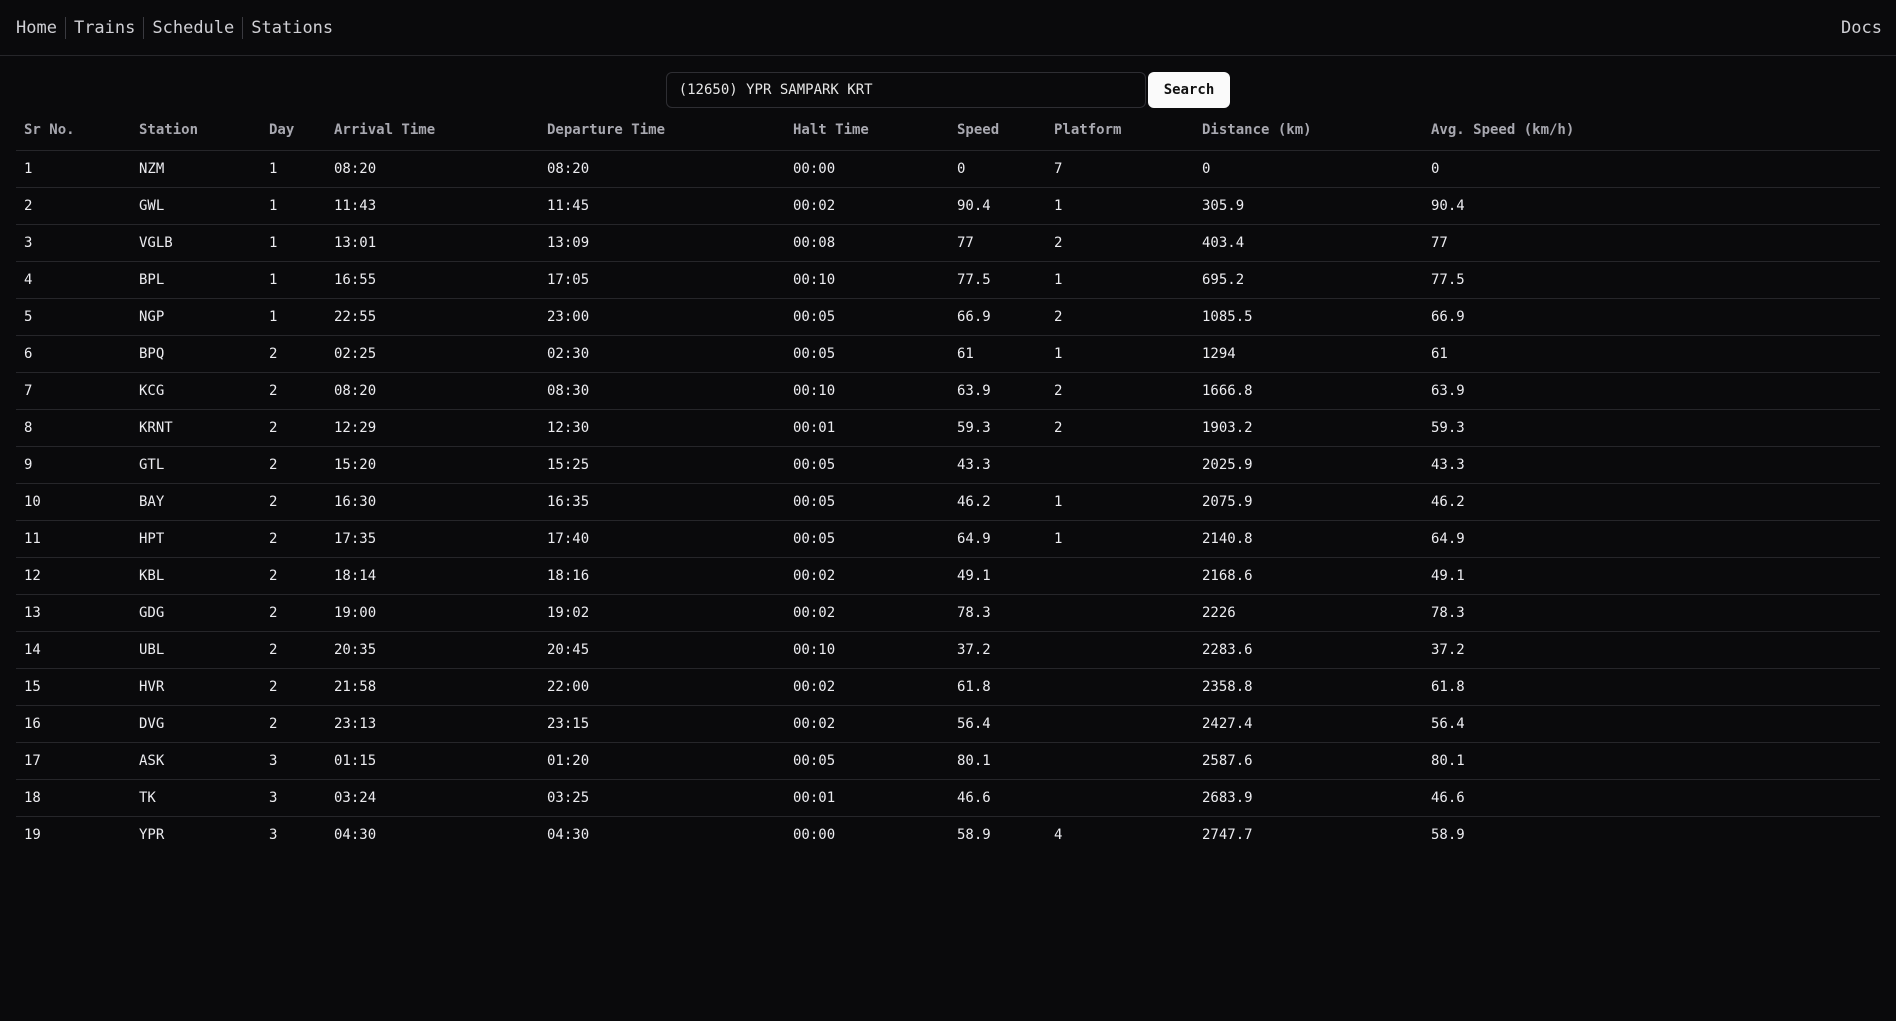 Image resolution: width=1896 pixels, height=1021 pixels. I want to click on avg-speed-cell: 64.9, so click(1651, 539).